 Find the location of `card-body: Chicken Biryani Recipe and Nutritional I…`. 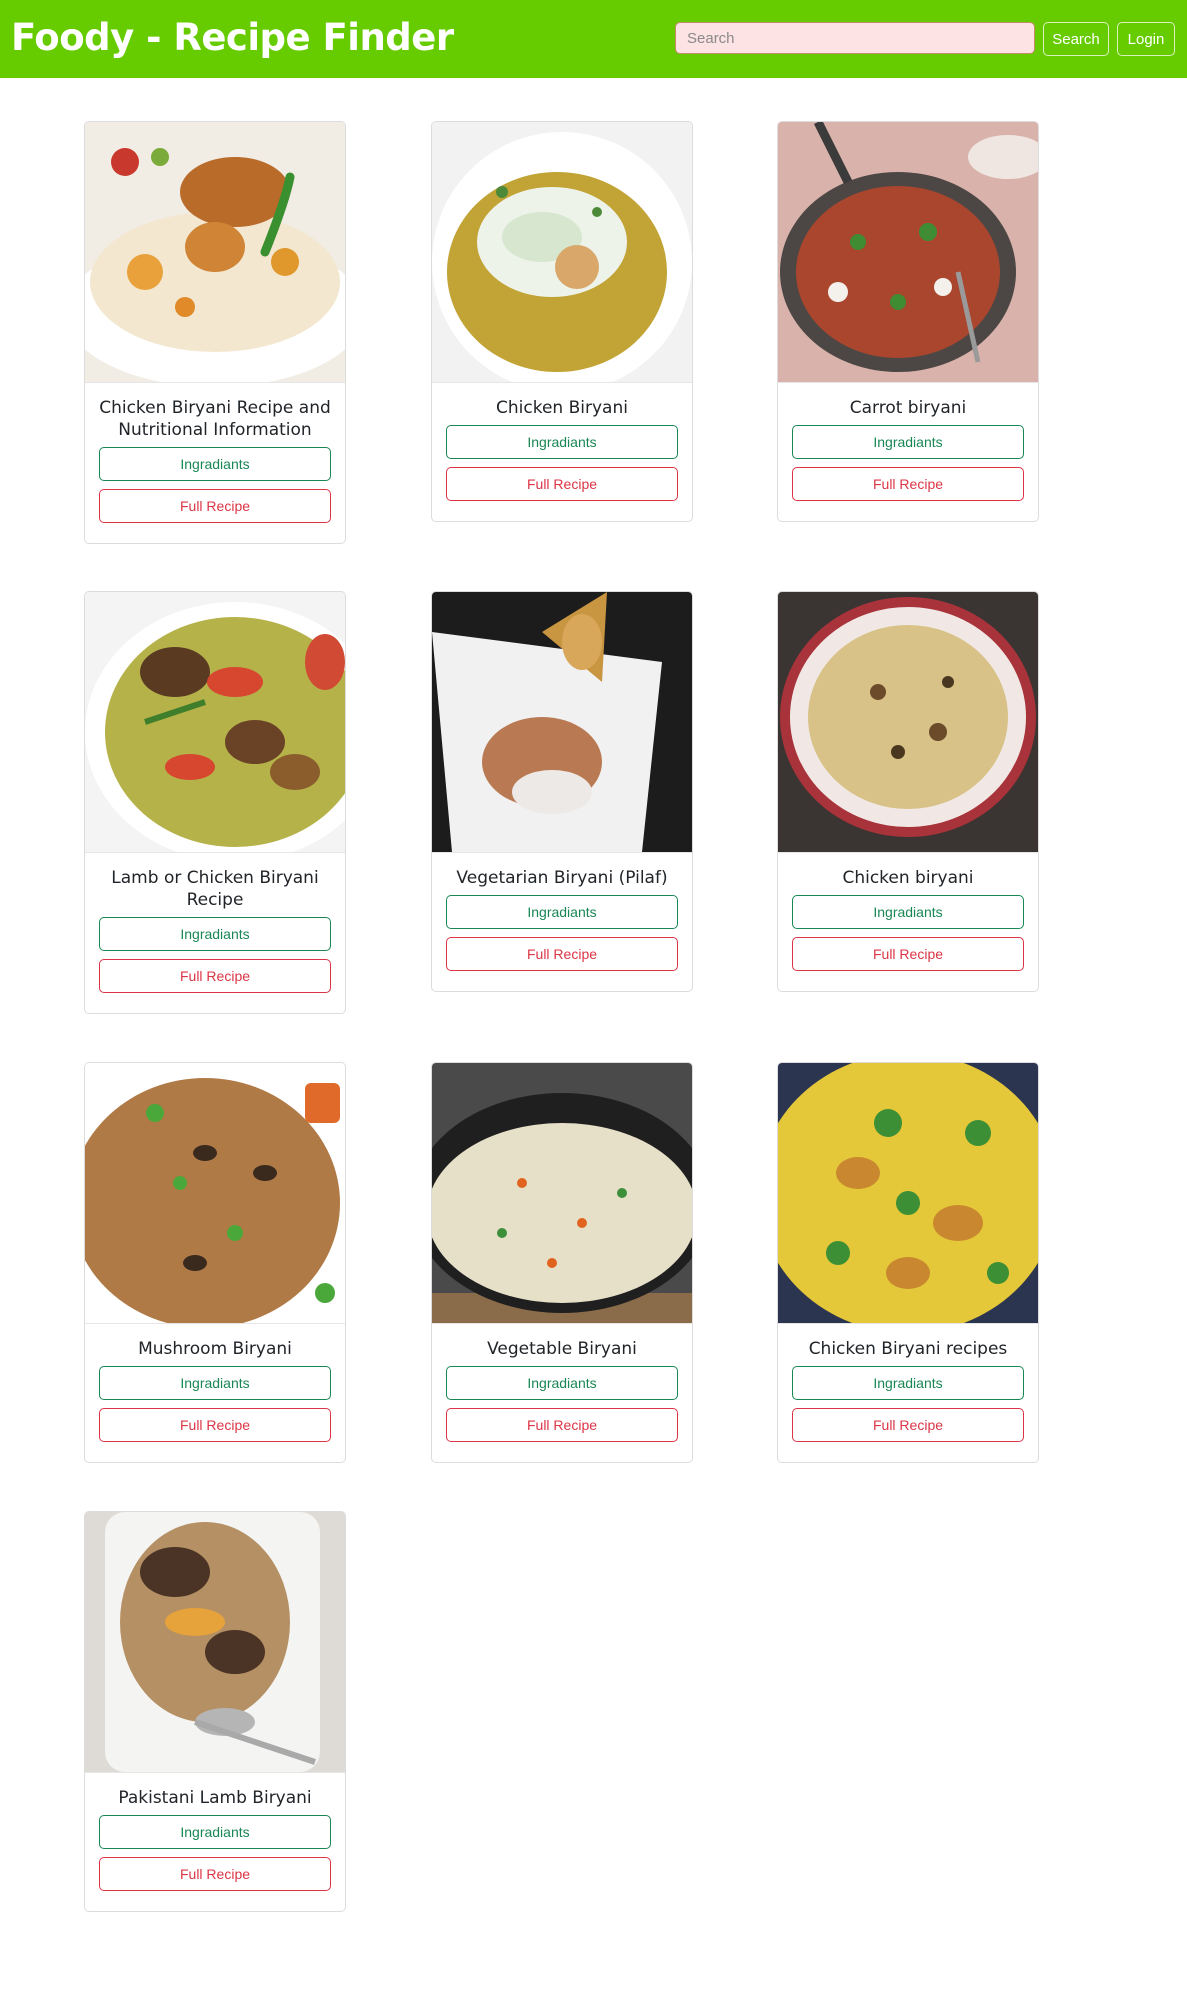

card-body: Chicken Biryani Recipe and Nutritional I… is located at coordinates (215, 463).